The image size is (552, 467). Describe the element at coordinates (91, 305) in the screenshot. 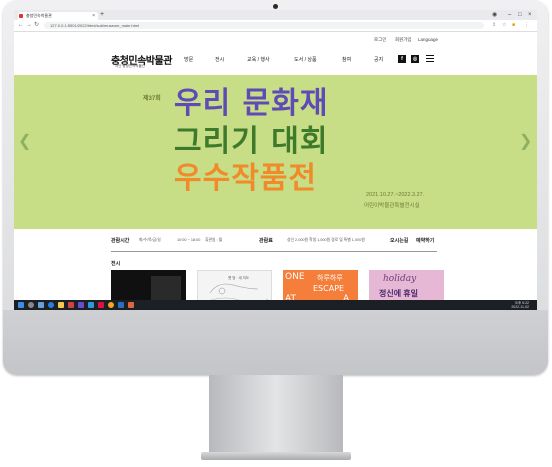

I see `vscode-icon` at that location.